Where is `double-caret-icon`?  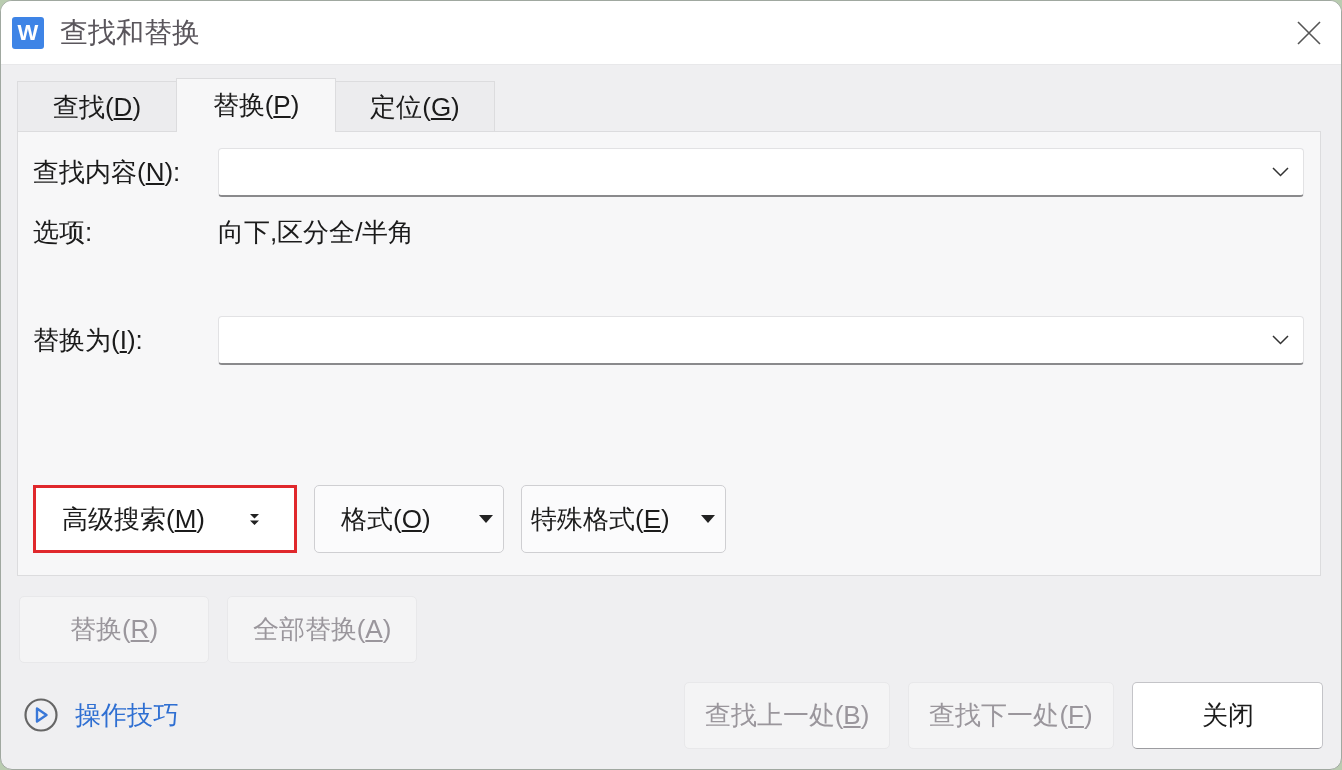
double-caret-icon is located at coordinates (254, 519).